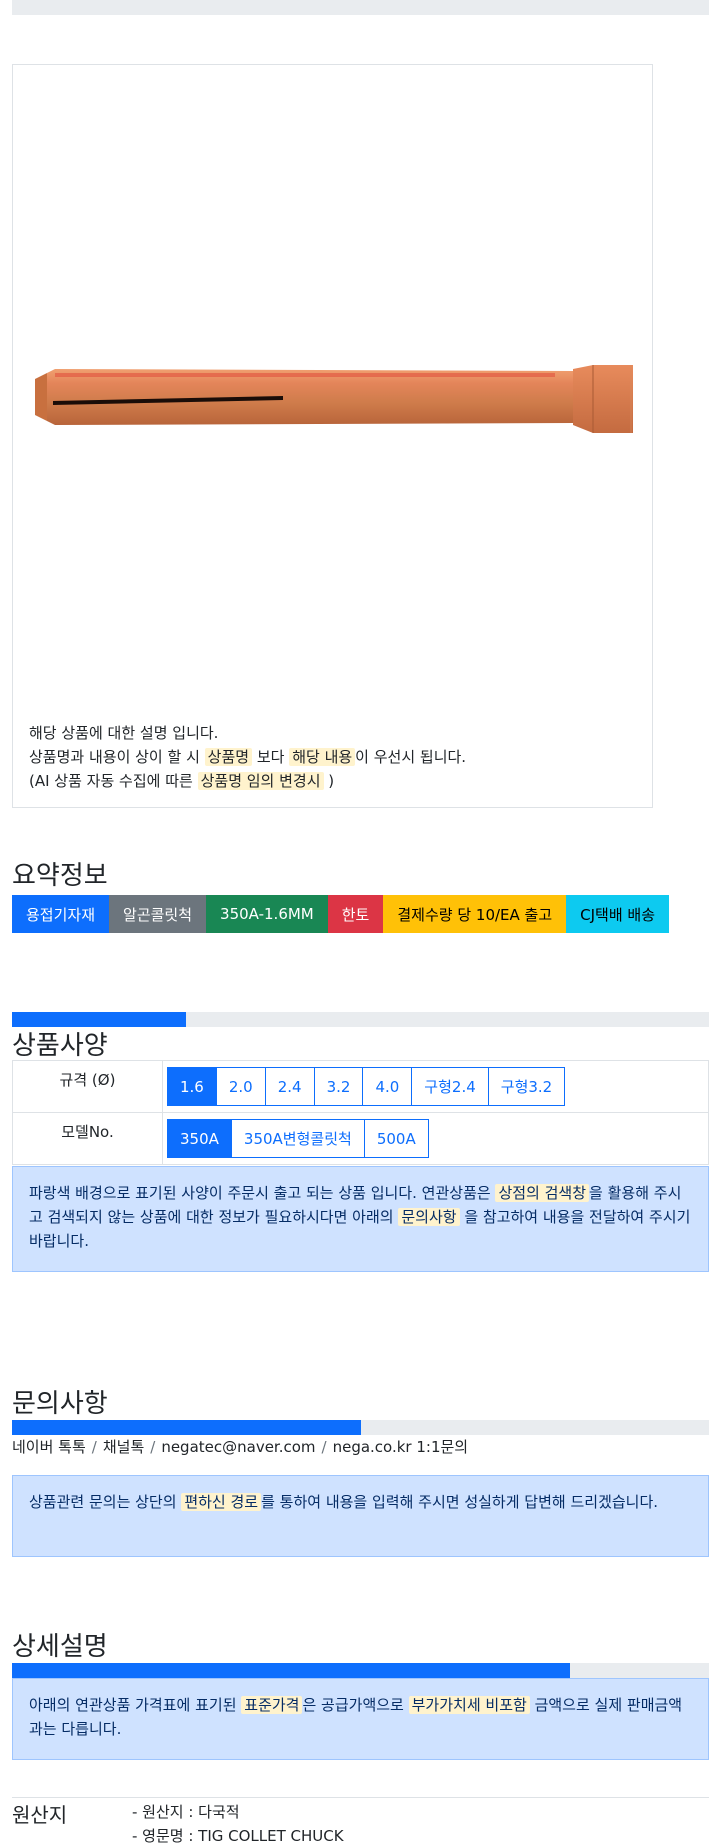 The width and height of the screenshot is (720, 1846). What do you see at coordinates (360, 1019) in the screenshot?
I see `spec-progress-bar` at bounding box center [360, 1019].